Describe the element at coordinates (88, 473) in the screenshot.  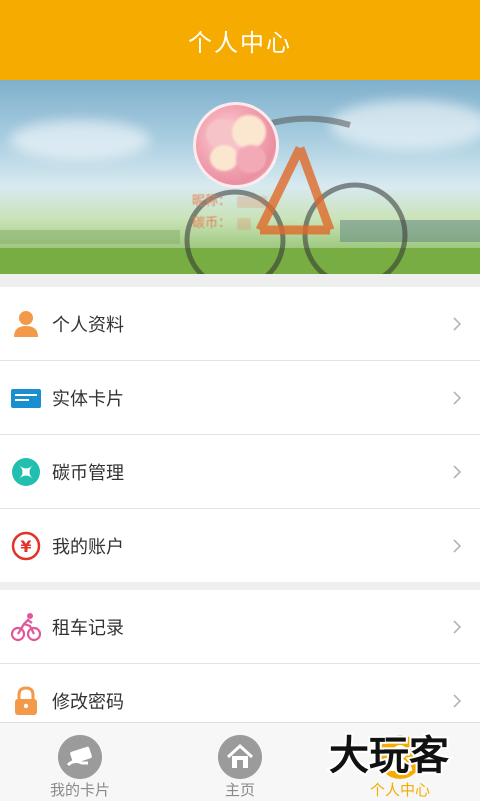
I see `menu-item-label: 碳币管理` at that location.